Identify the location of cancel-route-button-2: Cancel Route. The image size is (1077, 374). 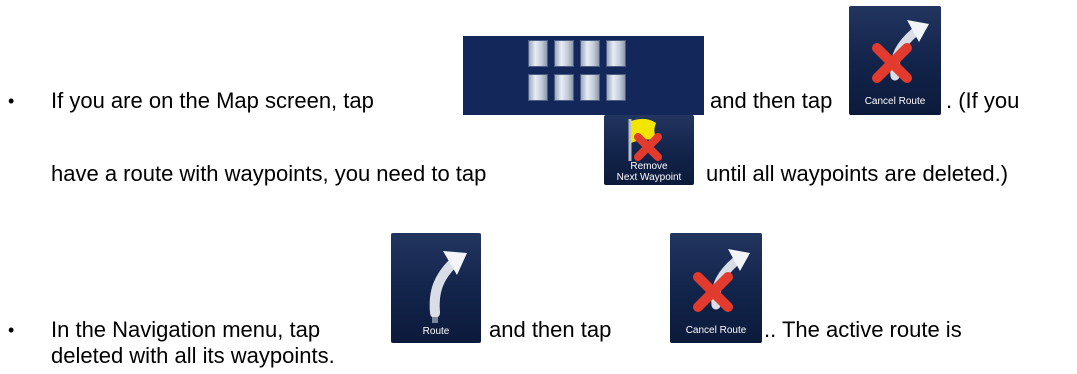
(716, 288).